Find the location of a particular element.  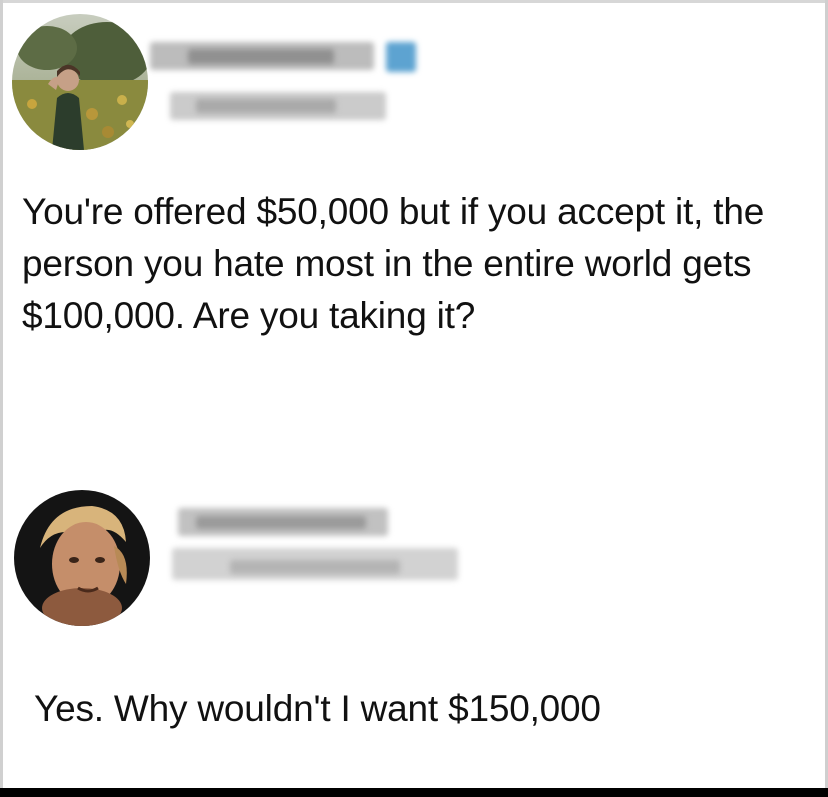

left-edge is located at coordinates (1, 394).